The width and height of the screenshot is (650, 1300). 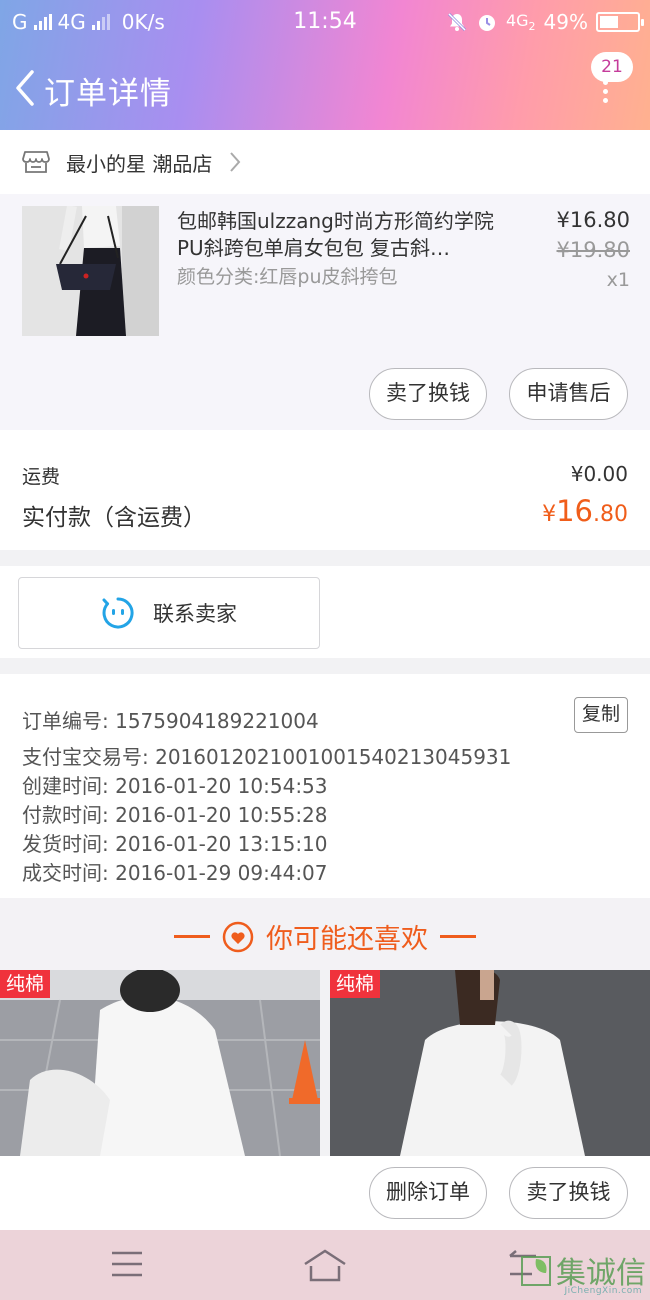 I want to click on recommend-header: 你可能还喜欢, so click(x=325, y=934).